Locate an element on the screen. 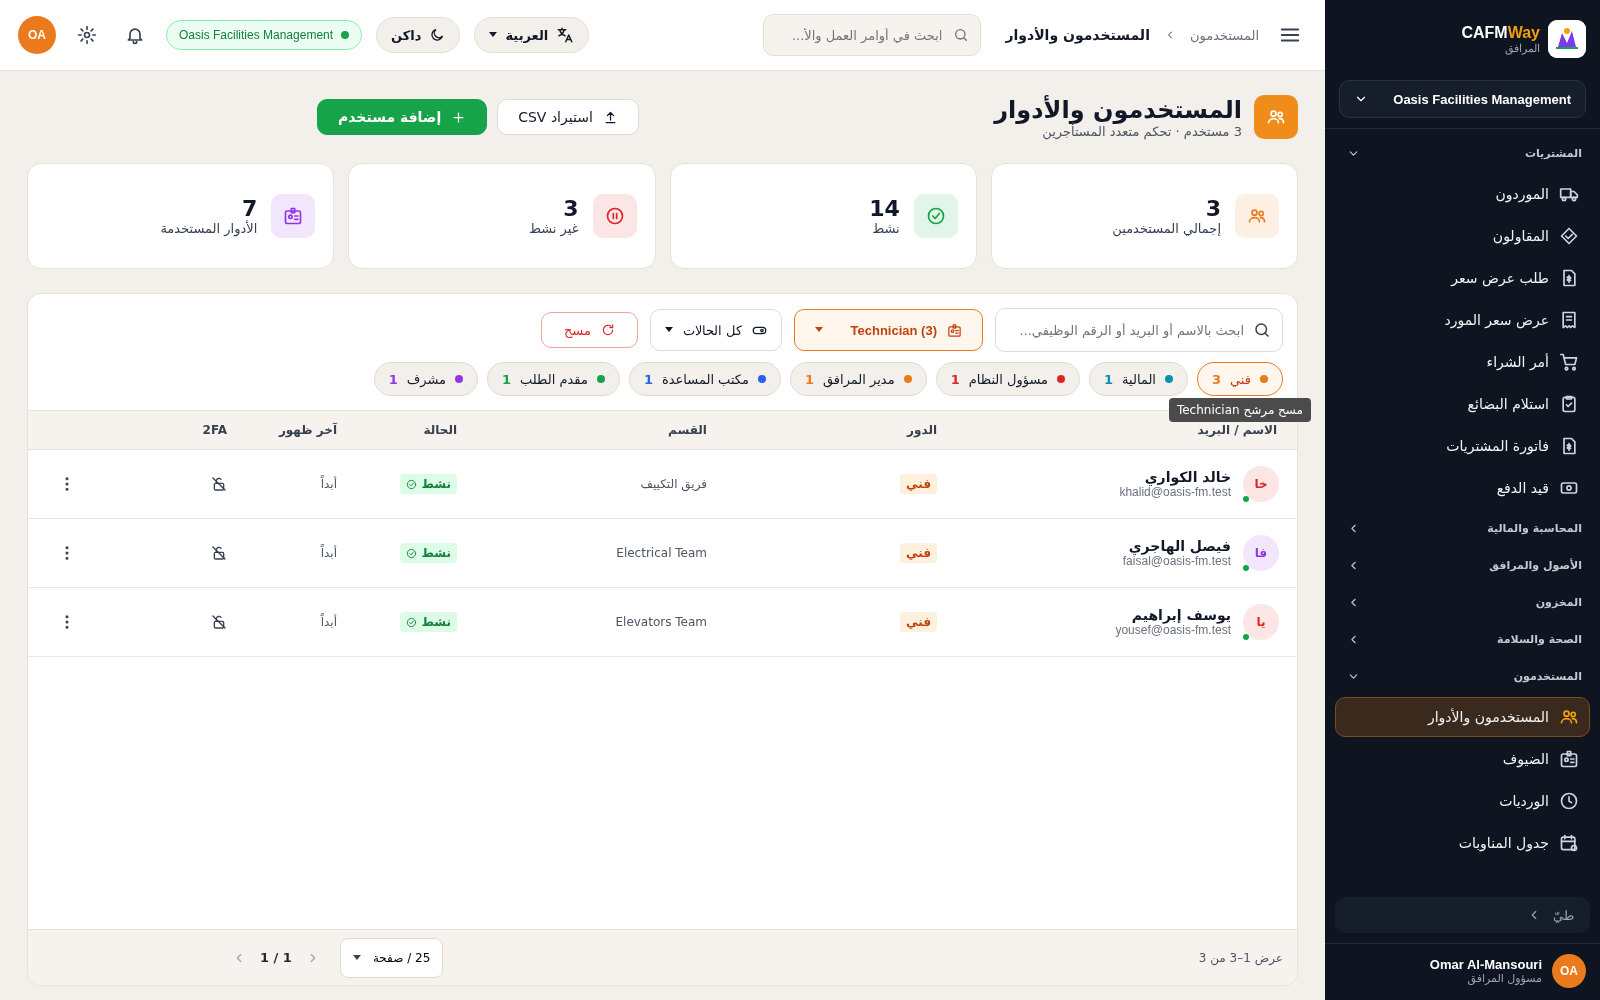  sidebar-item: المستخدمون والأدوار is located at coordinates (1462, 717).